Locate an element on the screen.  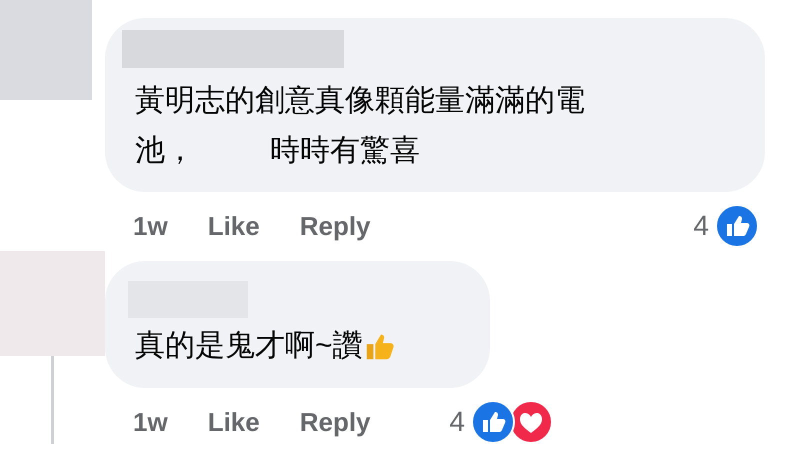
comment-text: 黃明志的創意真像顆能量滿滿的電 is located at coordinates (360, 101).